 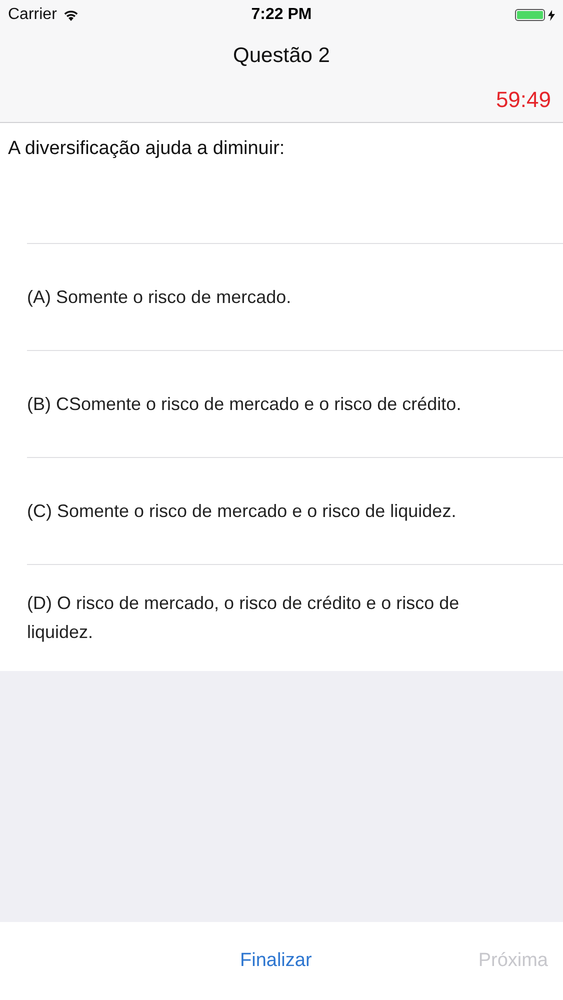 I want to click on answer-option: (B) CSomente o risco de mercado e o risco de crédito., so click(x=295, y=403).